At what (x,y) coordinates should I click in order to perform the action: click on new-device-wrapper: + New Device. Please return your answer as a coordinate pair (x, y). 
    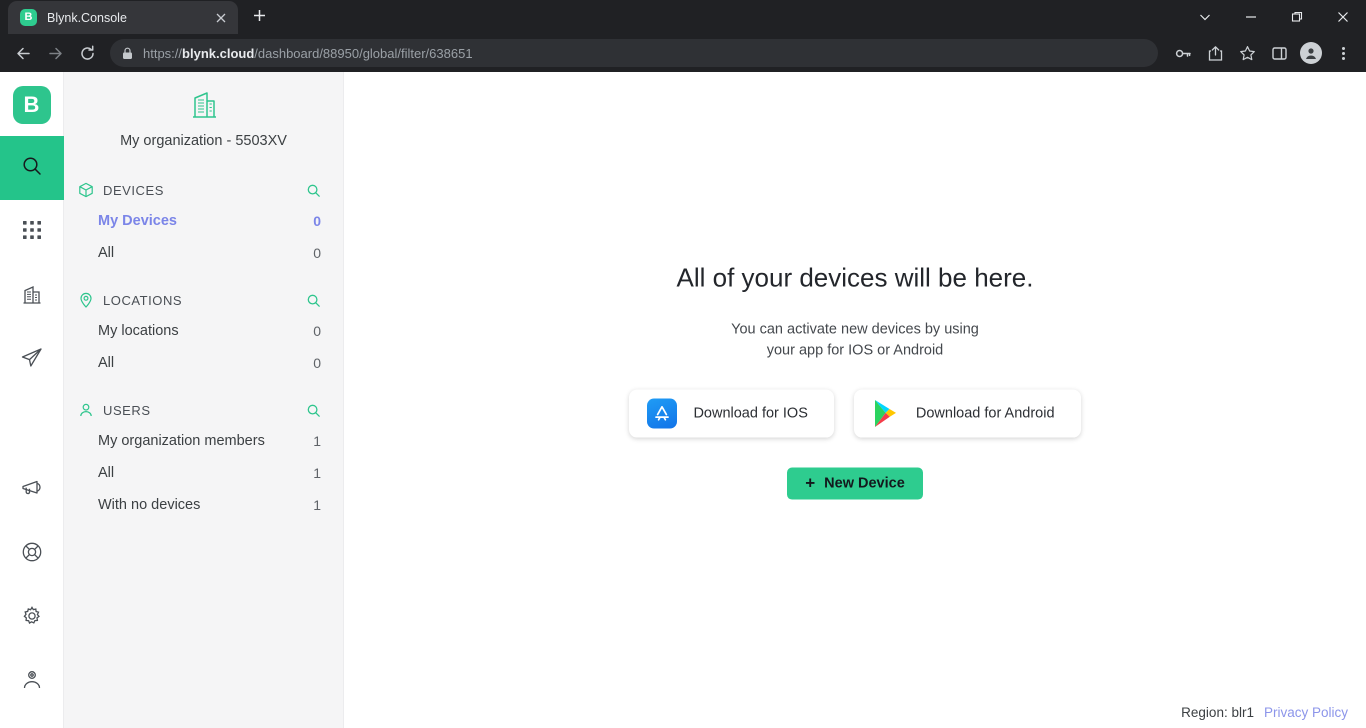
    Looking at the image, I should click on (855, 483).